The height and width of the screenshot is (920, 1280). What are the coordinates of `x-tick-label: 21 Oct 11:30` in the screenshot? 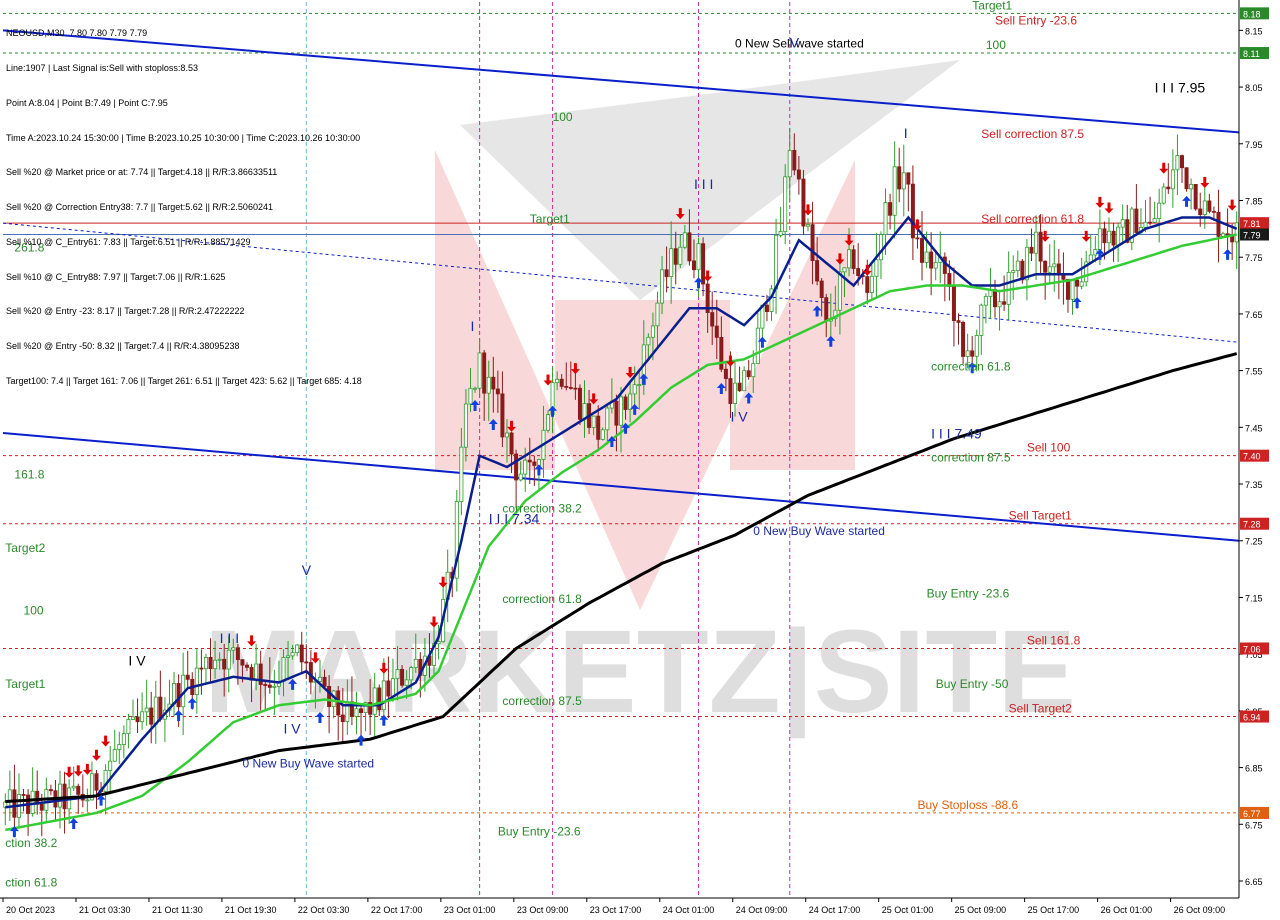 It's located at (177, 910).